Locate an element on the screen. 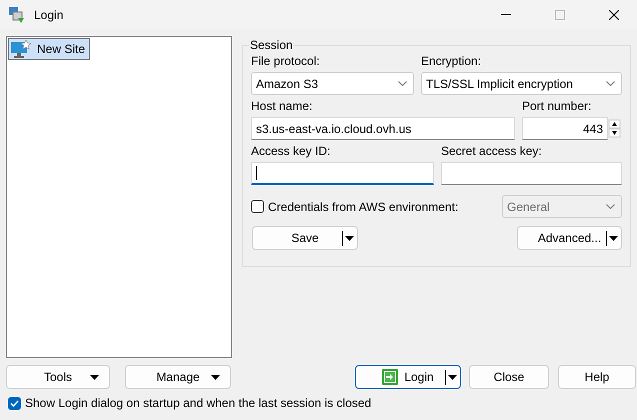  access-key-field is located at coordinates (342, 173).